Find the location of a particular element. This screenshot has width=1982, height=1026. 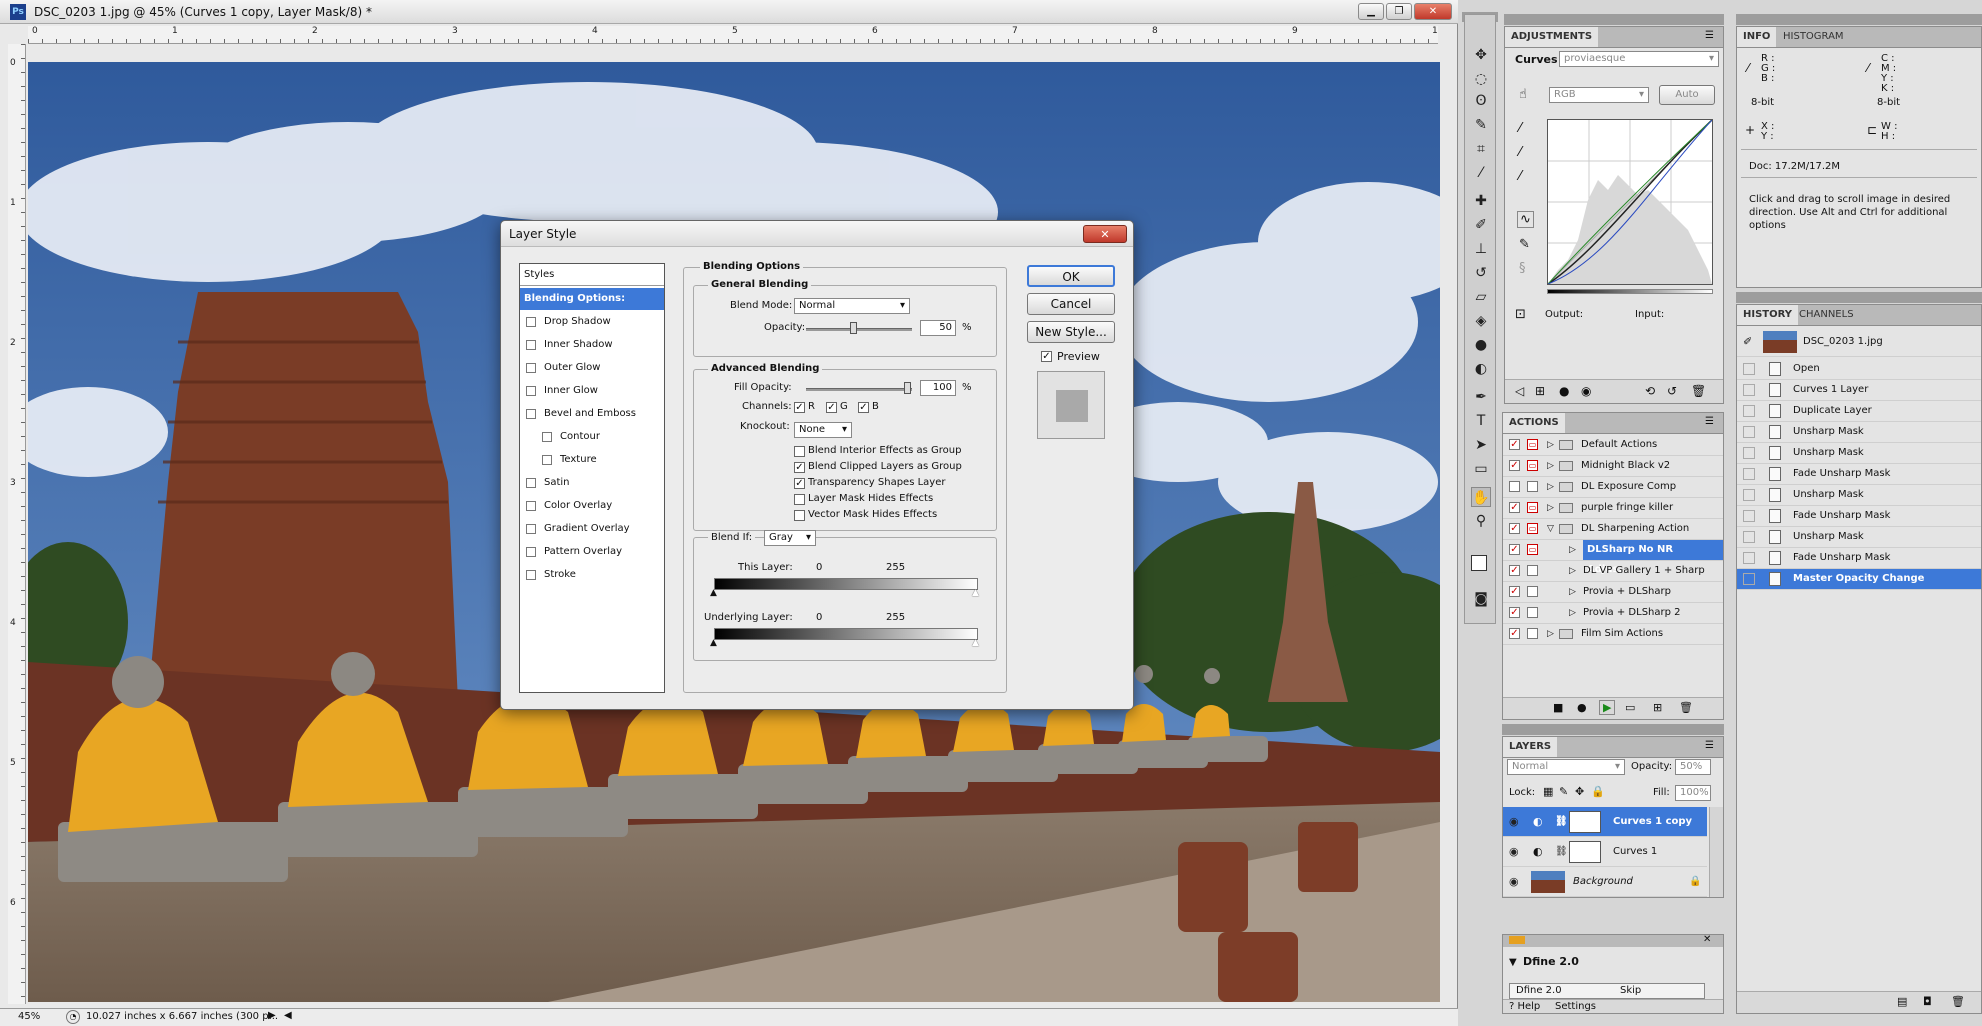

snapshot-brush-icon: ✐ is located at coordinates (1747, 342).